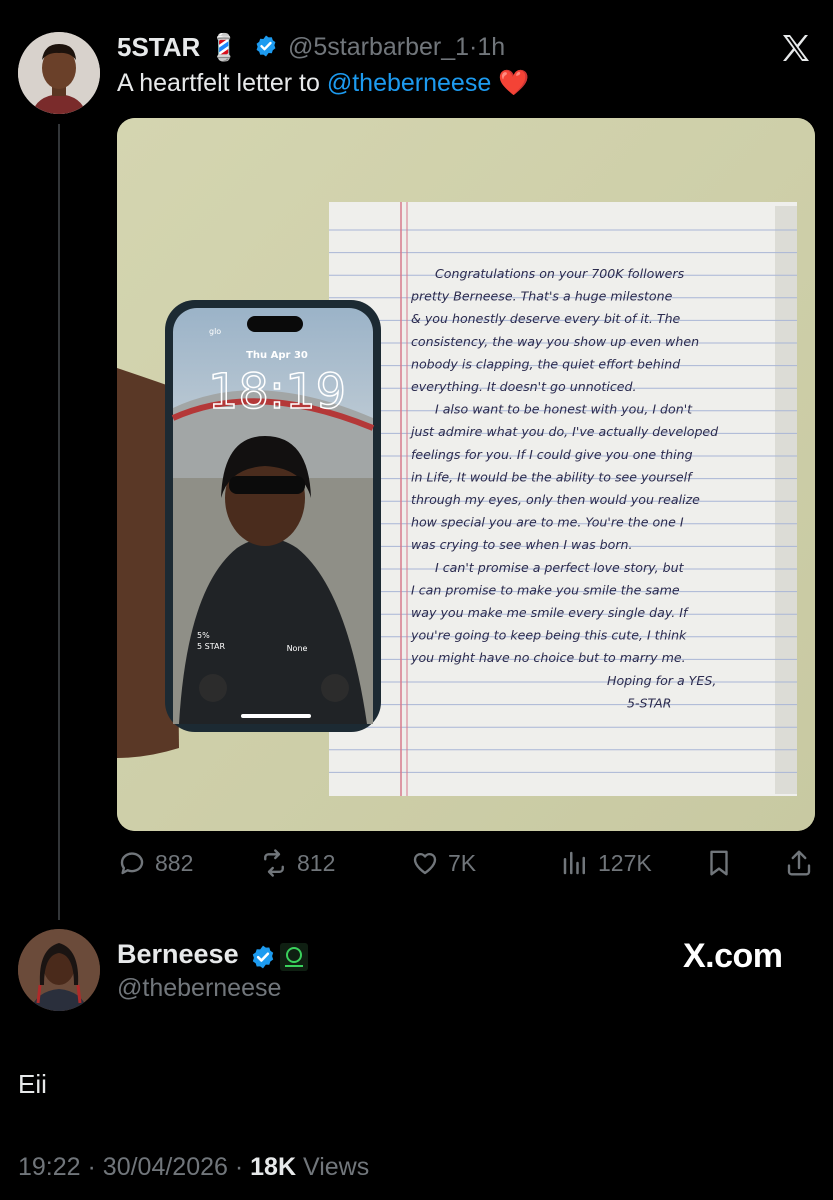 The height and width of the screenshot is (1200, 833). What do you see at coordinates (277, 392) in the screenshot?
I see `phone-clock: 18:19` at bounding box center [277, 392].